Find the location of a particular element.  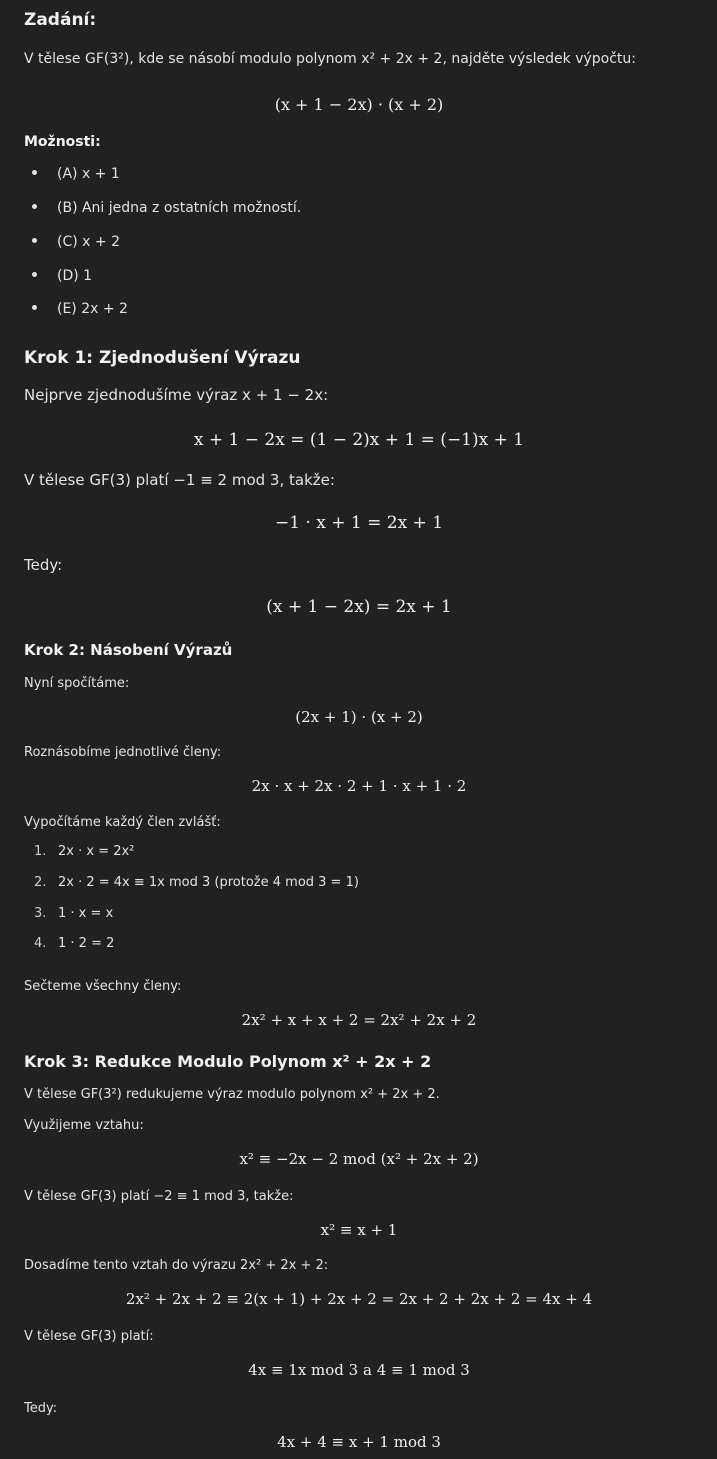

krok3-equation: x² ≡ x + 1 is located at coordinates (359, 1230).